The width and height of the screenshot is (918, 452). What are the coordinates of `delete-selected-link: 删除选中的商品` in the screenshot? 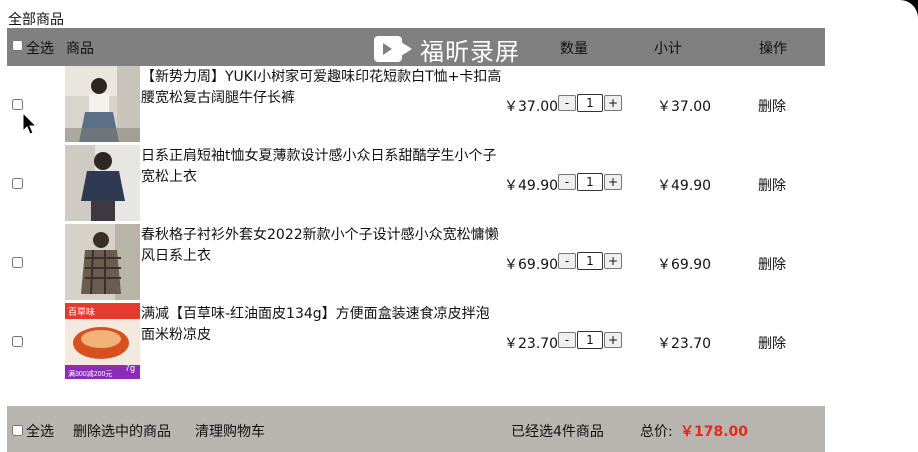 It's located at (122, 431).